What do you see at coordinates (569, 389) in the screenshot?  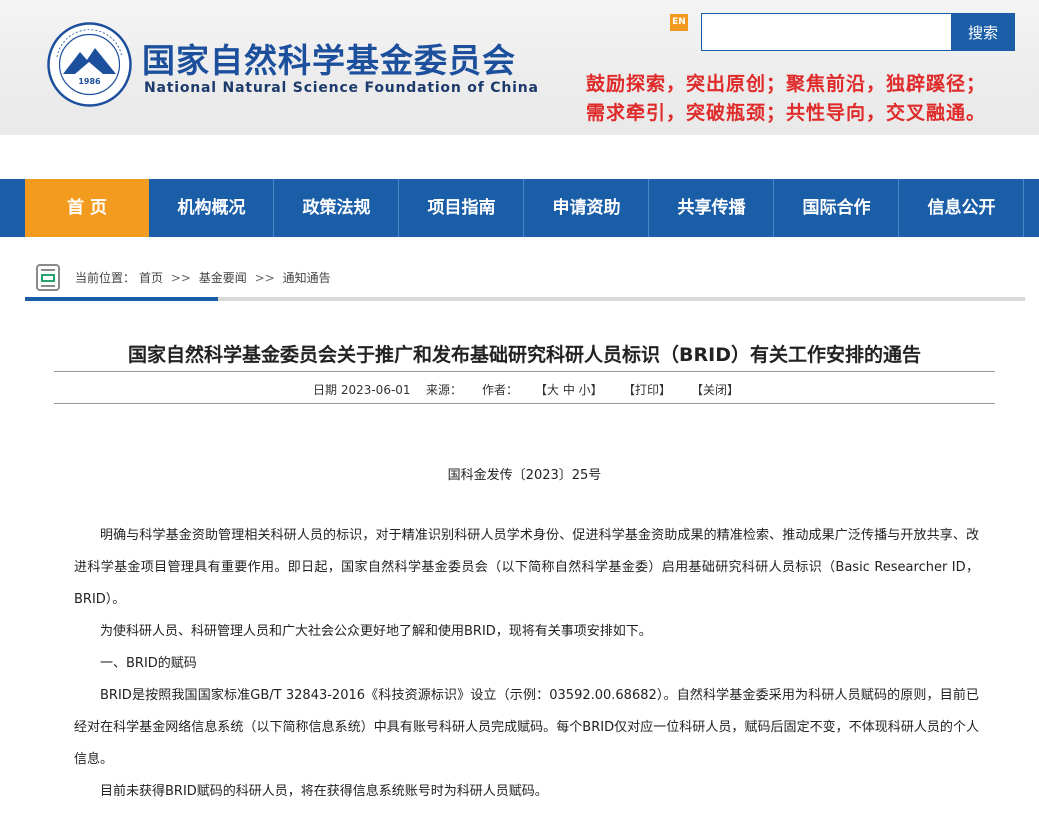 I see `font-size-switch: 【大 中 小】` at bounding box center [569, 389].